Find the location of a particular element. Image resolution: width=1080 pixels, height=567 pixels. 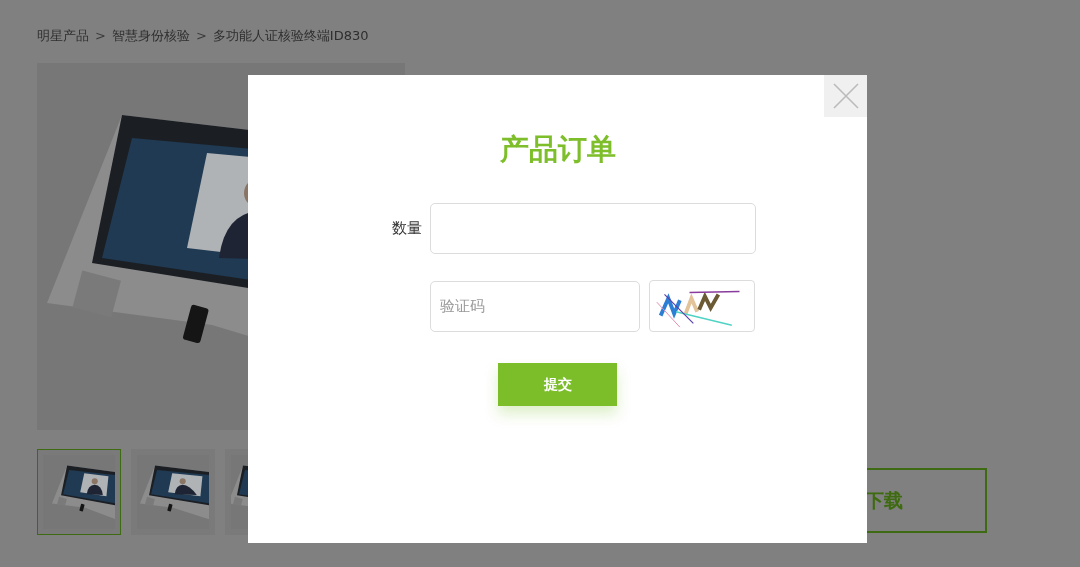

input-field is located at coordinates (593, 228).